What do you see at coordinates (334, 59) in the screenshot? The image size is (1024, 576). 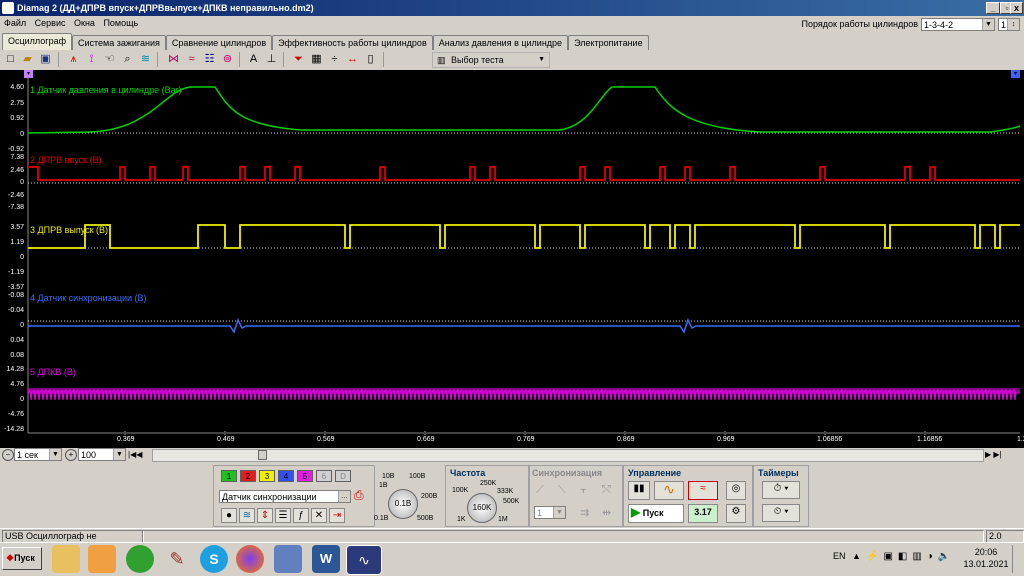 I see `split-icon: ÷` at bounding box center [334, 59].